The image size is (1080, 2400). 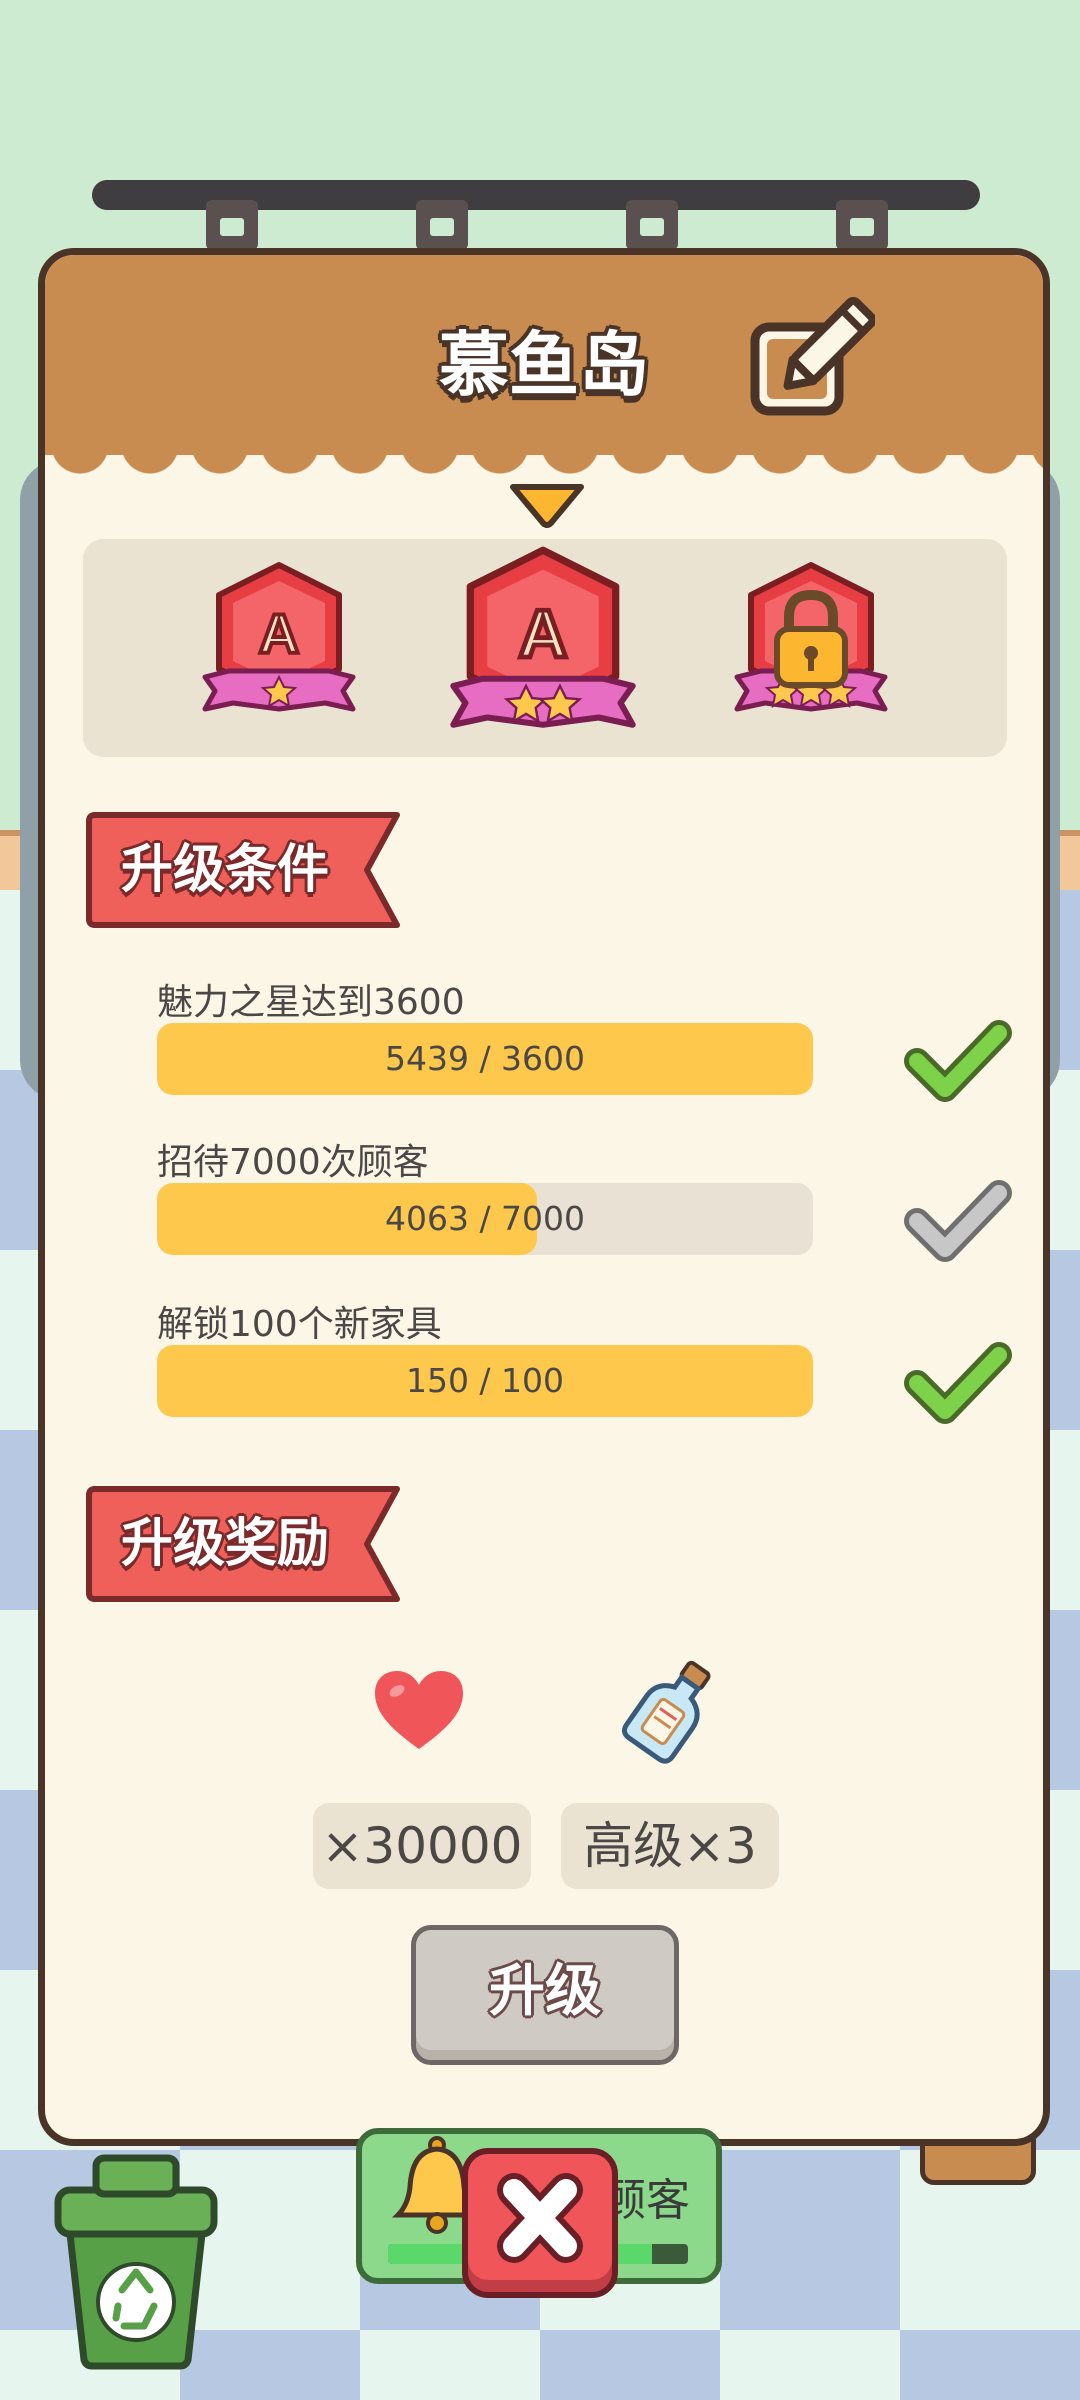 I want to click on rank-badge-locked, so click(x=811, y=644).